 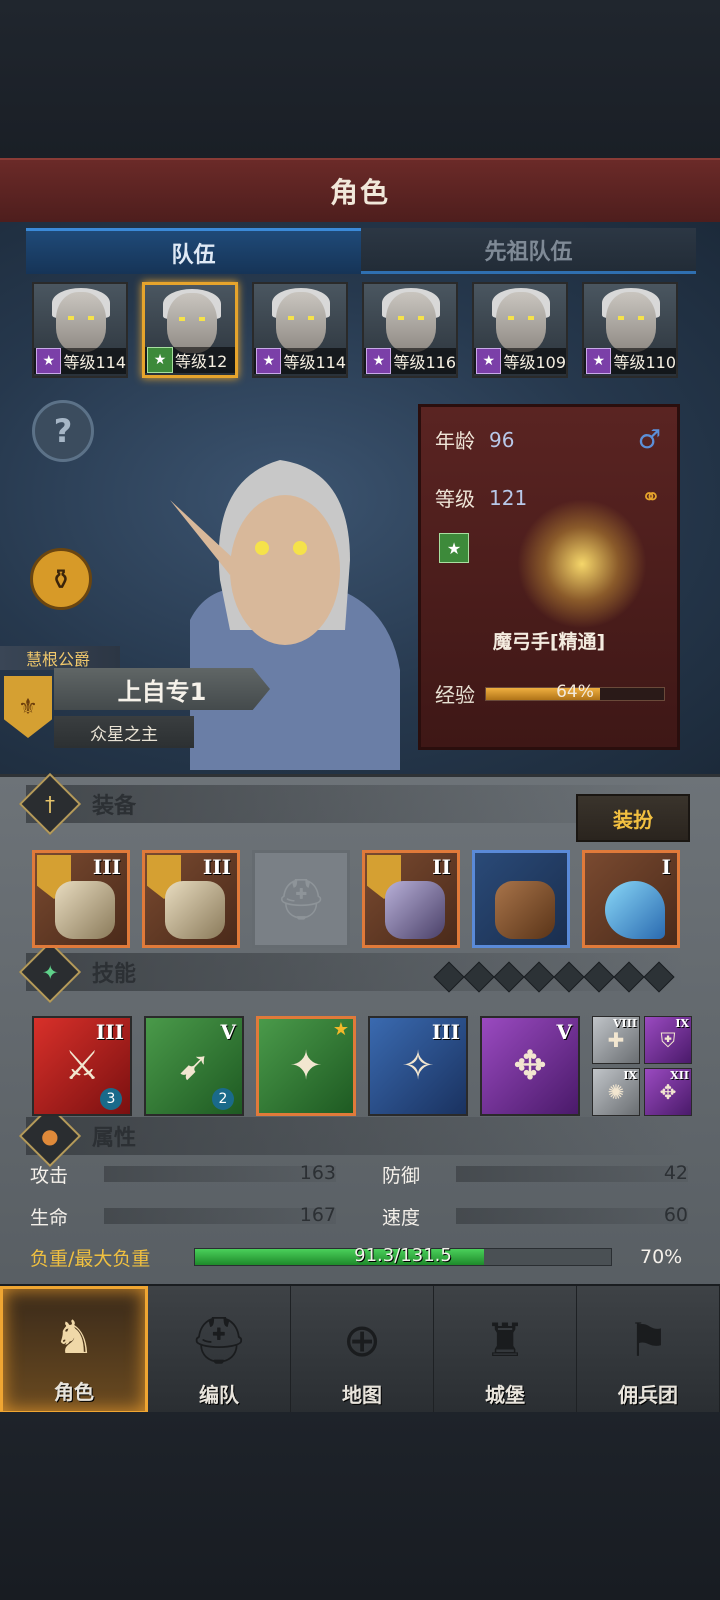 I want to click on skill-icon: ✚, so click(x=616, y=1040).